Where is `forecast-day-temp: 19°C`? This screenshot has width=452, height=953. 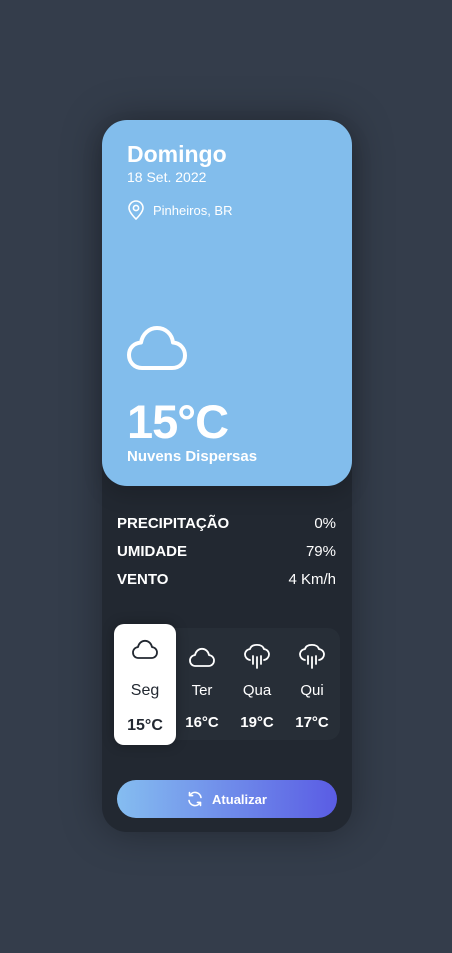 forecast-day-temp: 19°C is located at coordinates (257, 722).